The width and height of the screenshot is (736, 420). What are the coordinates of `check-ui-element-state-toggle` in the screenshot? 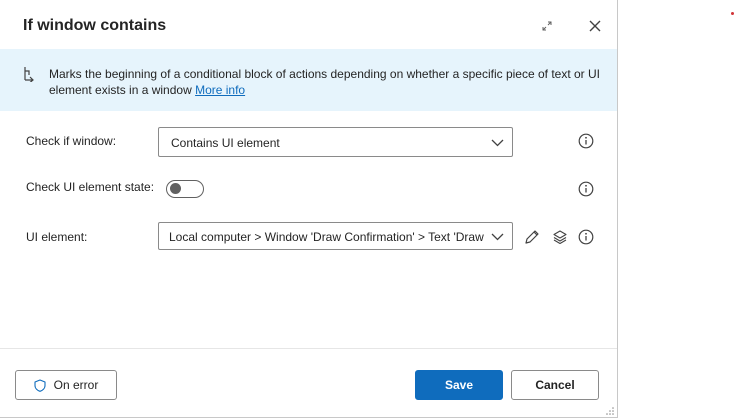 It's located at (185, 189).